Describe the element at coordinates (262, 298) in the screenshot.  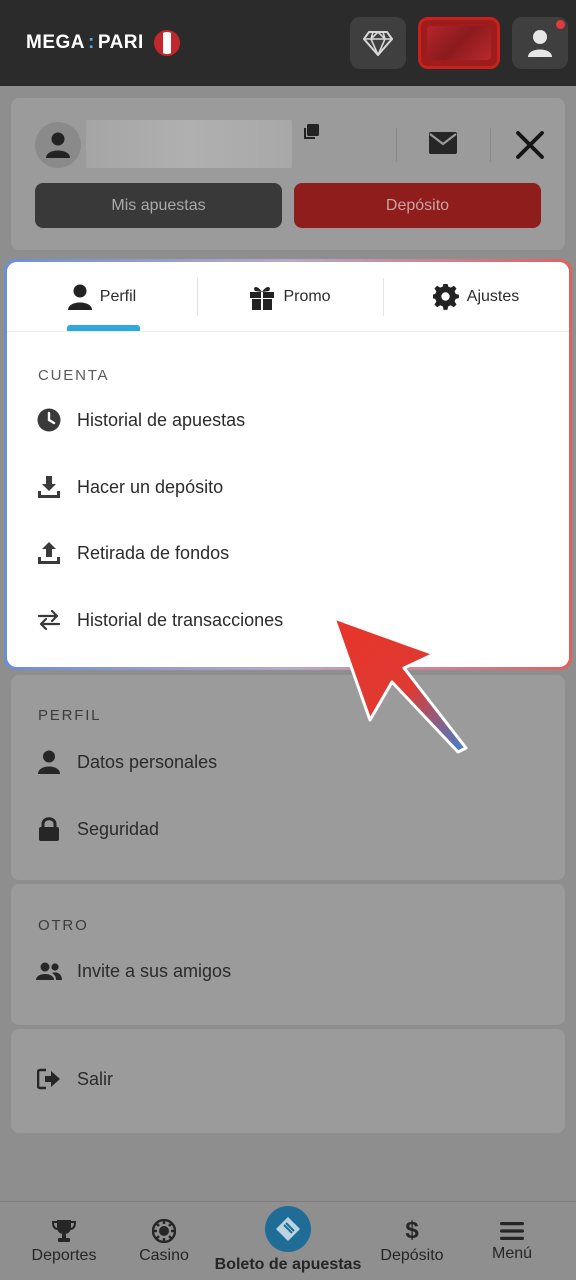
I see `gift-icon` at that location.